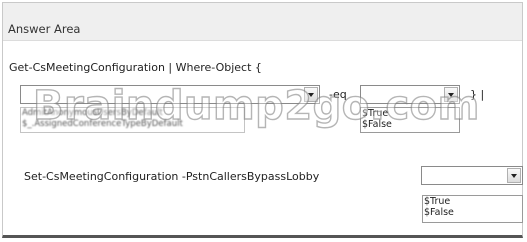 The width and height of the screenshot is (527, 242). I want to click on bypass-lobby-options-list: $True $False, so click(472, 209).